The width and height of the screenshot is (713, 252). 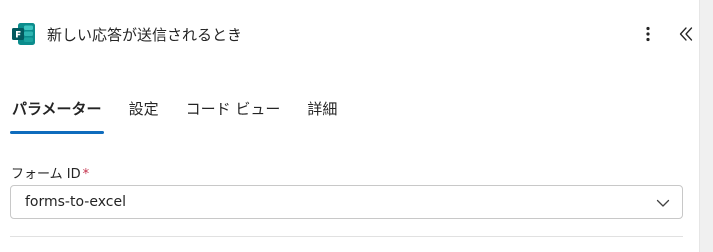 I want to click on chevron-down-icon, so click(x=663, y=203).